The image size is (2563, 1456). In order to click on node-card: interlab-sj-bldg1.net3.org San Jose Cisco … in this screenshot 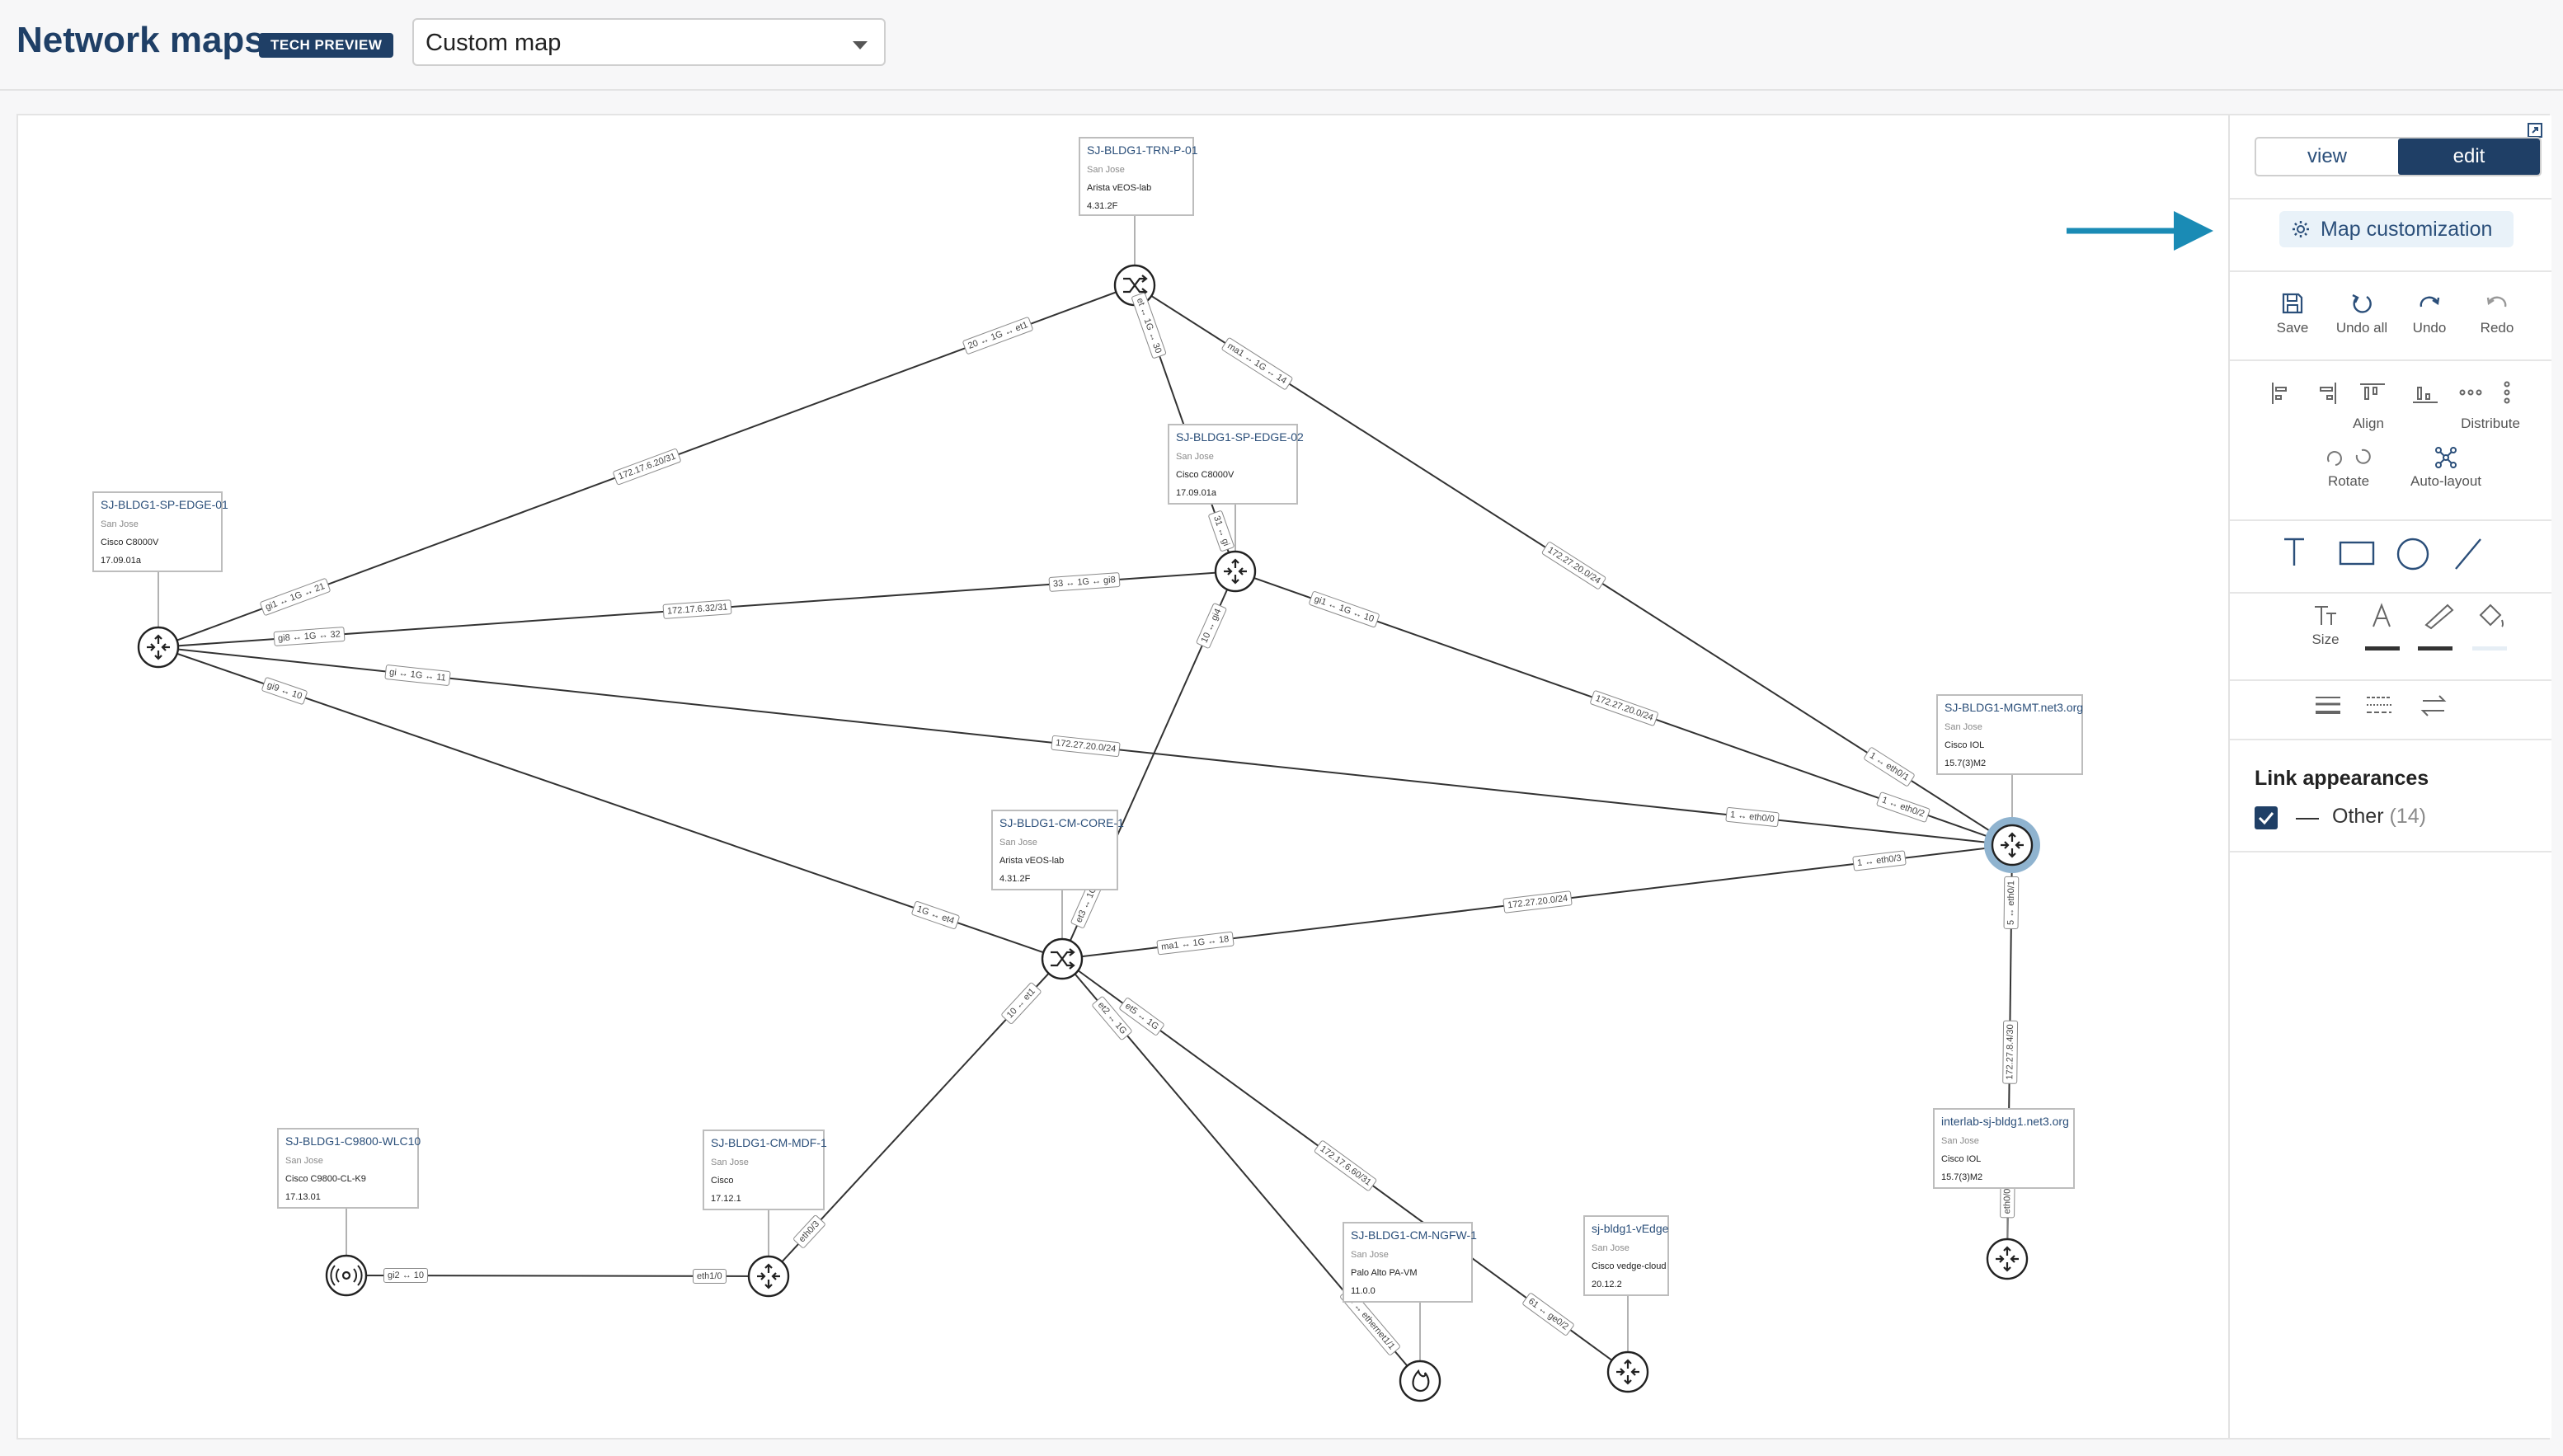, I will do `click(2004, 1148)`.